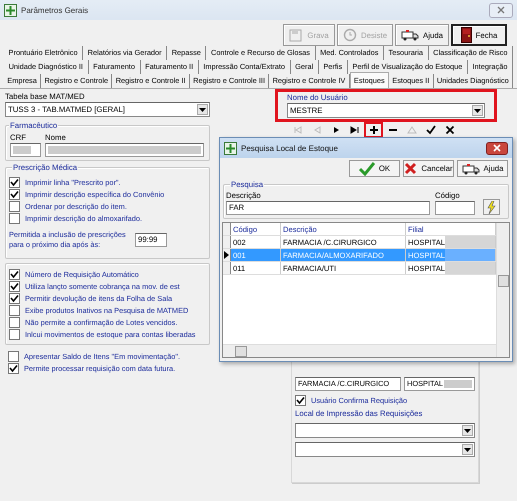 The image size is (517, 501). Describe the element at coordinates (289, 148) in the screenshot. I see `dialog-title: Pesquisa Local de Estoque` at that location.